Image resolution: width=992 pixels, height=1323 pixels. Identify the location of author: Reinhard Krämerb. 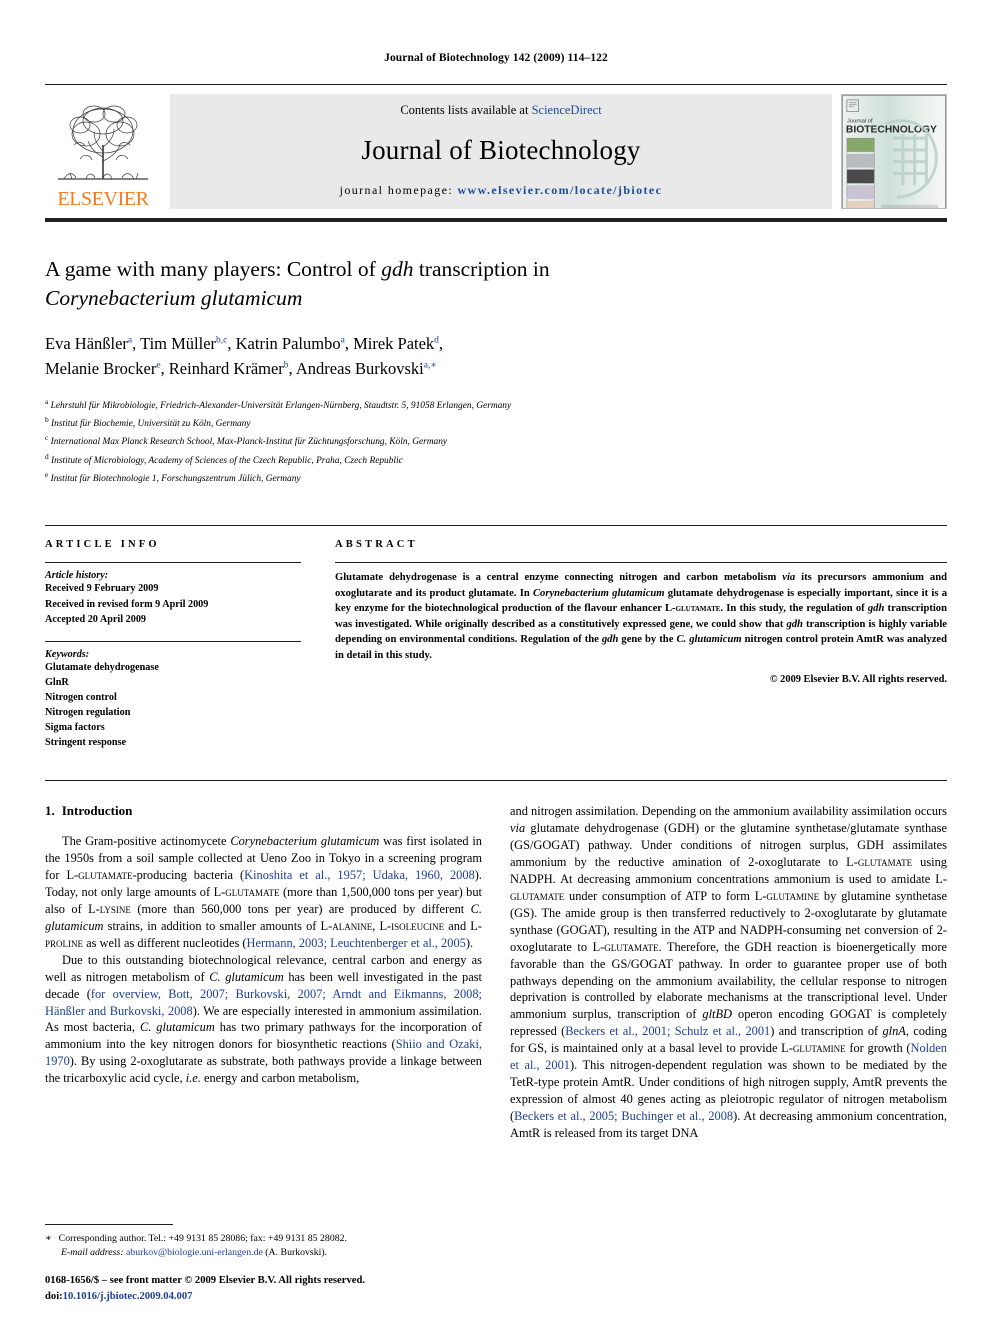
(229, 368).